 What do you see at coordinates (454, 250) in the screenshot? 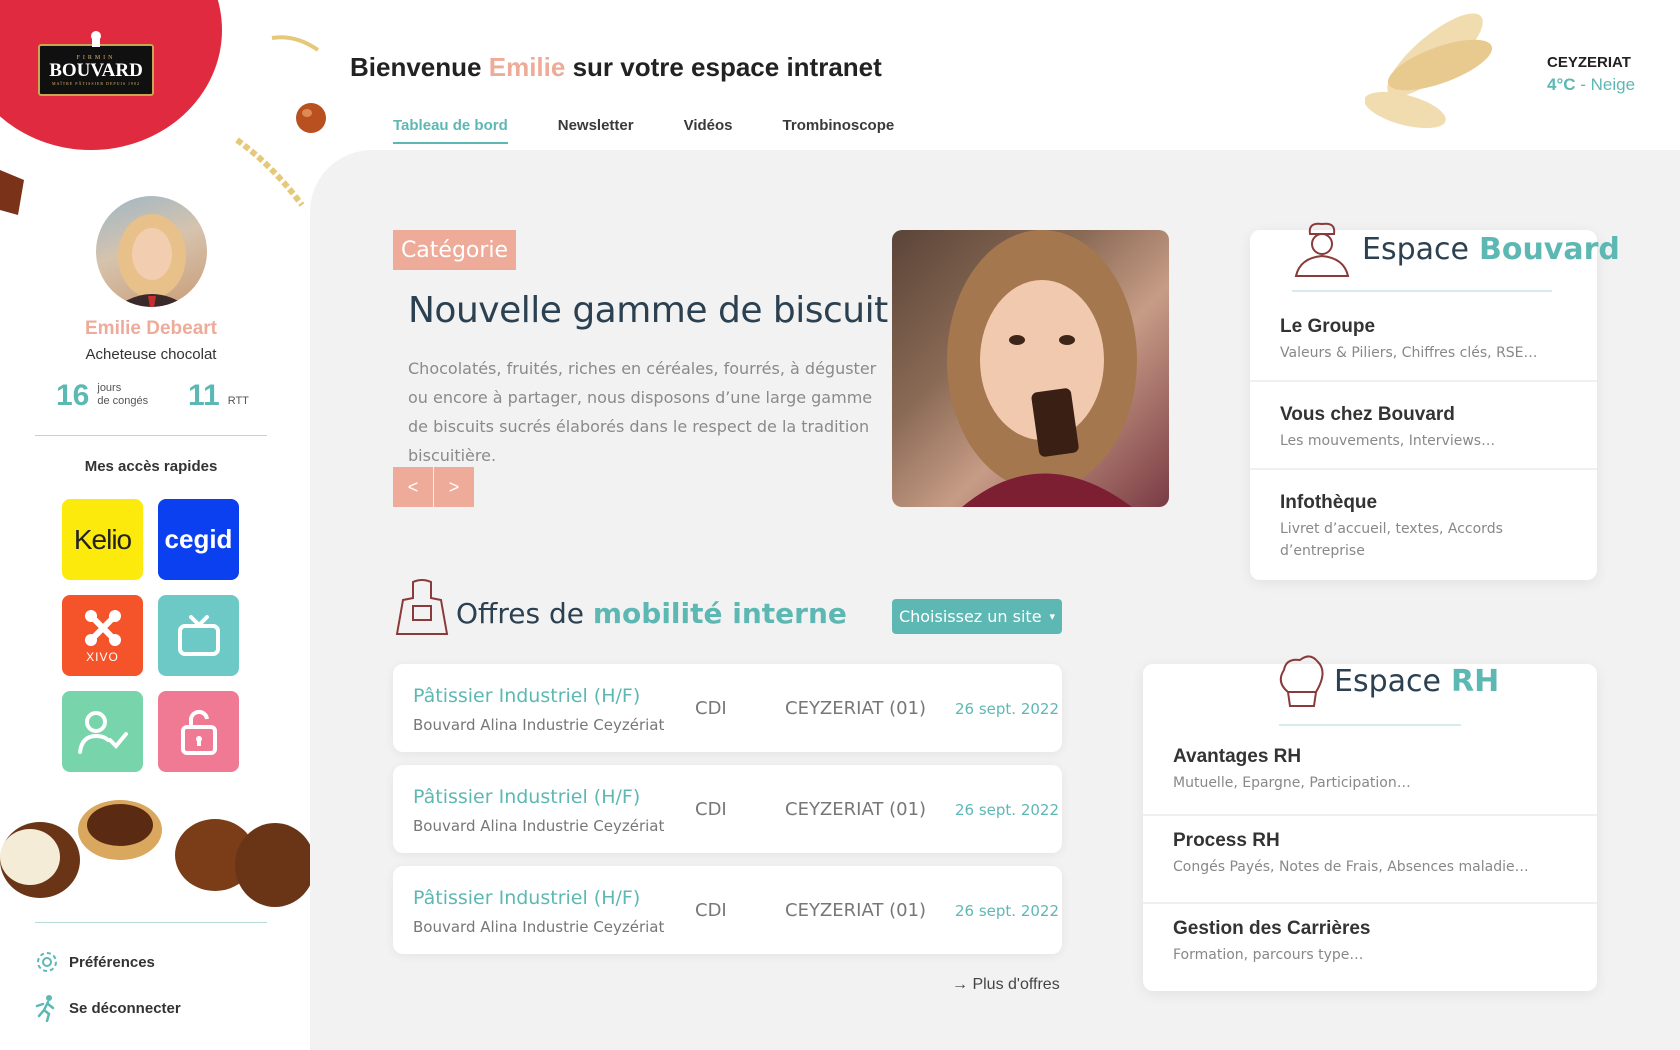
I see `category-badge: Catégorie` at bounding box center [454, 250].